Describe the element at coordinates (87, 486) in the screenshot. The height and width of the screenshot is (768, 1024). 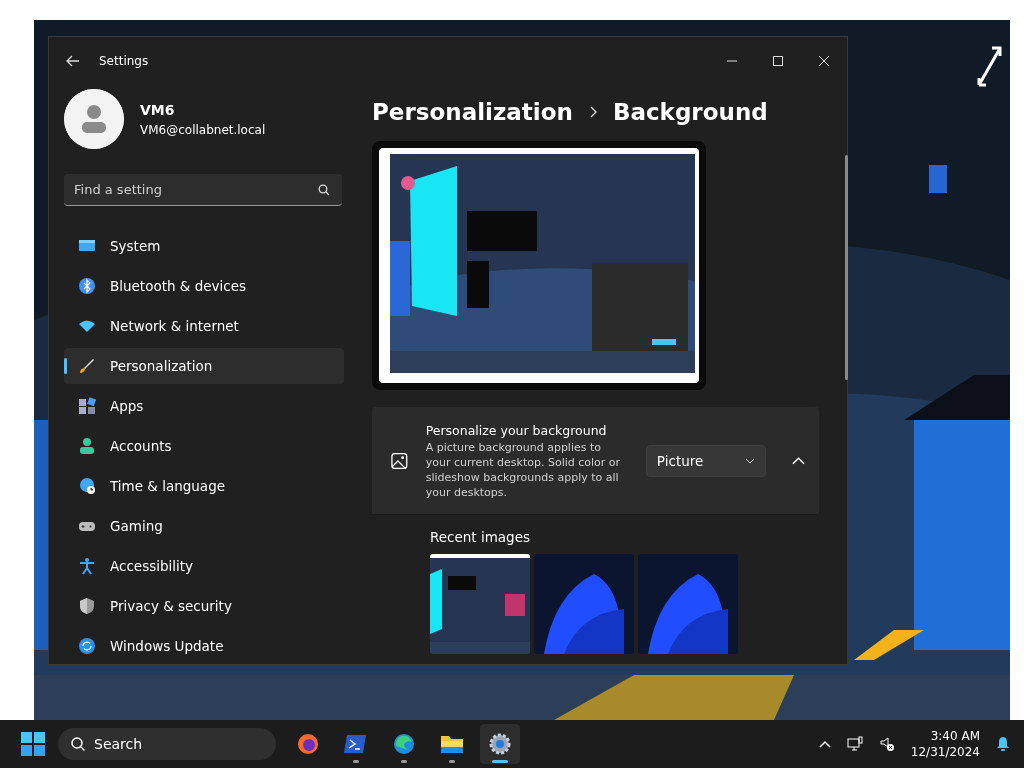
I see `globe-clock-icon` at that location.